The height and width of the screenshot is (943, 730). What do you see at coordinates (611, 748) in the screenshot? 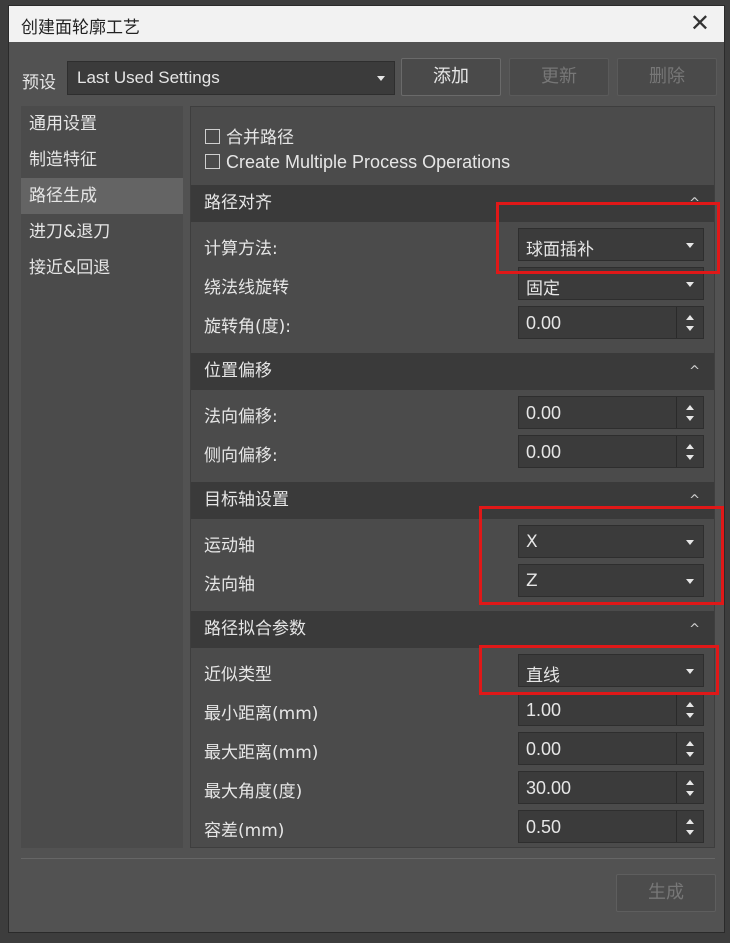
I see `max-distance-spinbox: 0.00` at bounding box center [611, 748].